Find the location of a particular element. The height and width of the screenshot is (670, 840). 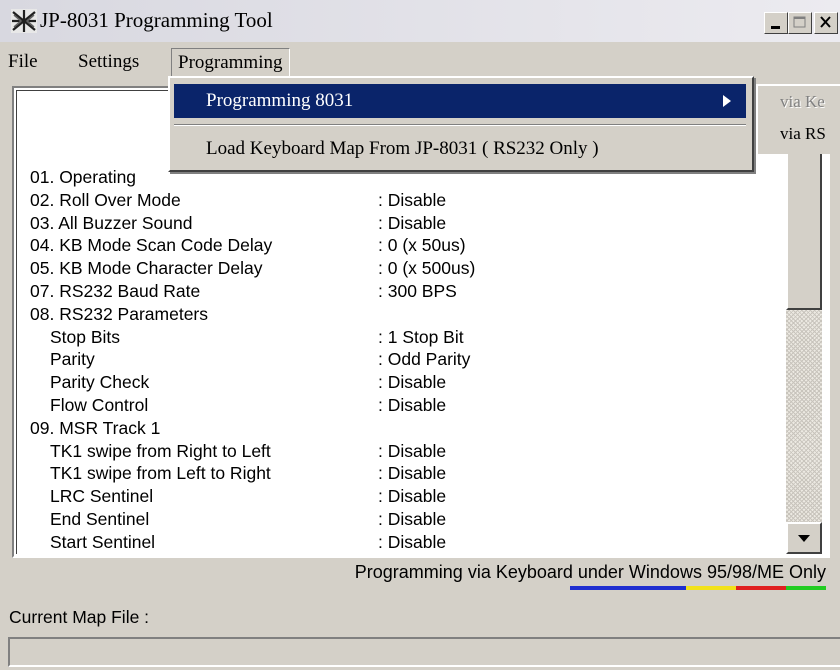

setting-value: : 1 Stop Bit is located at coordinates (421, 336).